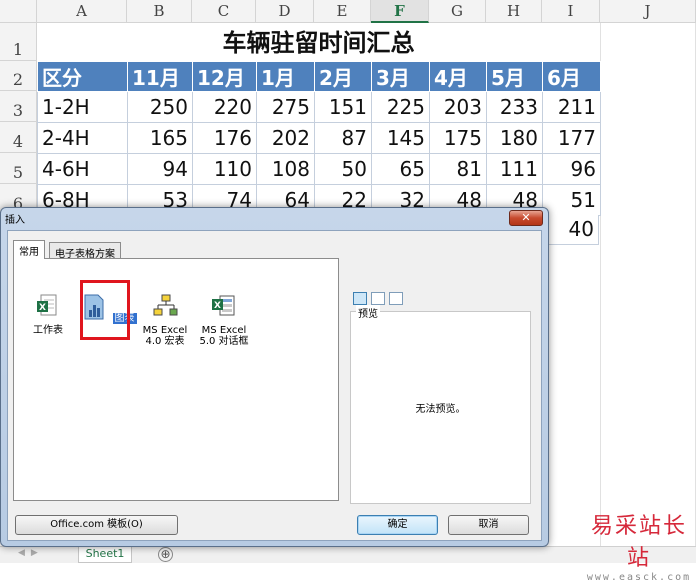 Image resolution: width=696 pixels, height=583 pixels. Describe the element at coordinates (165, 554) in the screenshot. I see `add-sheet-icon: ⊕` at that location.